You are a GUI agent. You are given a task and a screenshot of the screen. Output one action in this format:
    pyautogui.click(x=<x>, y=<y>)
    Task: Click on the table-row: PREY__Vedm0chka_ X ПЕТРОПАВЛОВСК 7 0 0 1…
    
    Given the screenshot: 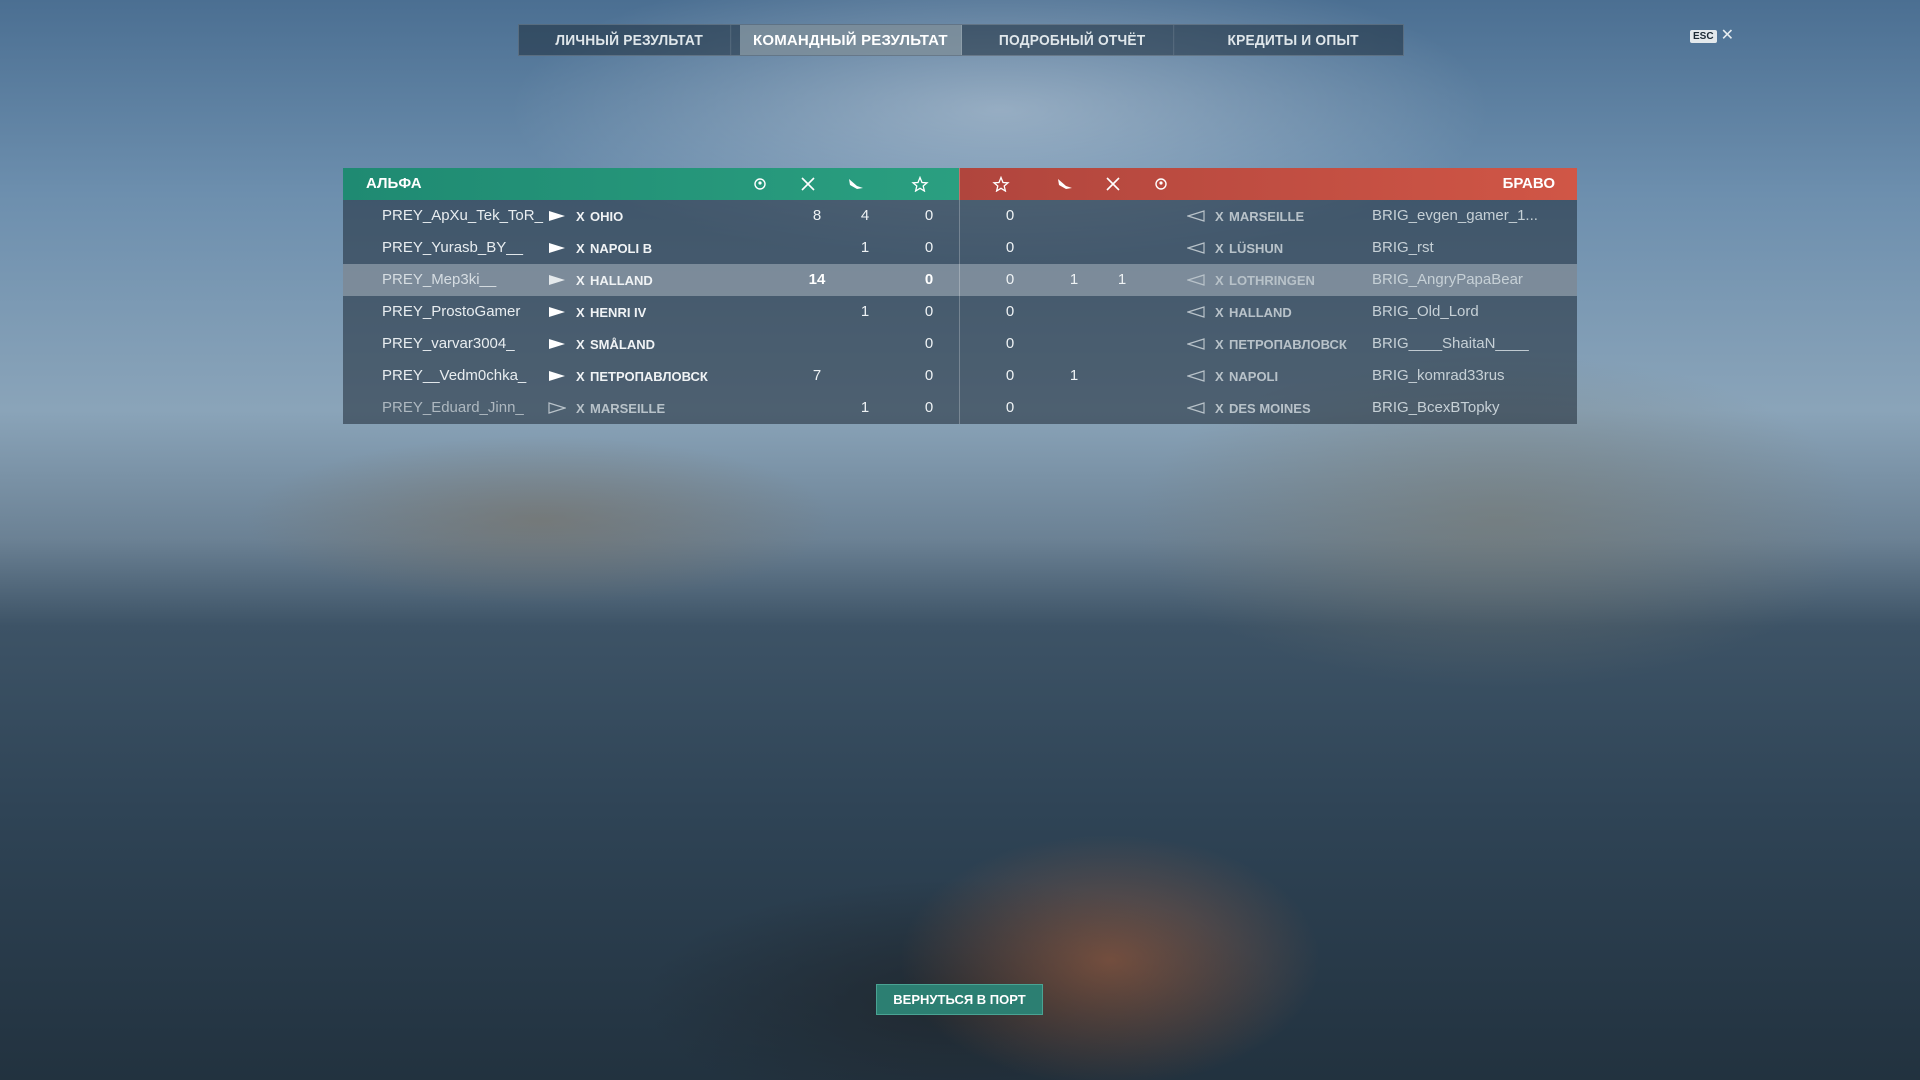 What is the action you would take?
    pyautogui.click(x=960, y=376)
    